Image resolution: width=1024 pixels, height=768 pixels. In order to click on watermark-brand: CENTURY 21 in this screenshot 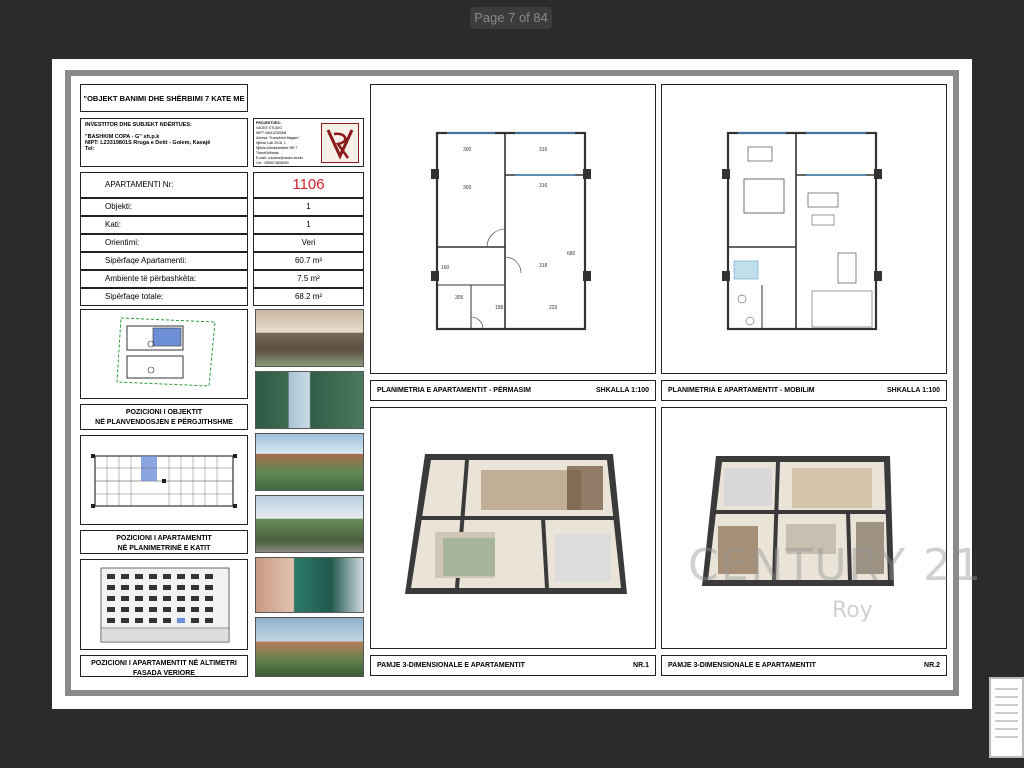, I will do `click(836, 565)`.